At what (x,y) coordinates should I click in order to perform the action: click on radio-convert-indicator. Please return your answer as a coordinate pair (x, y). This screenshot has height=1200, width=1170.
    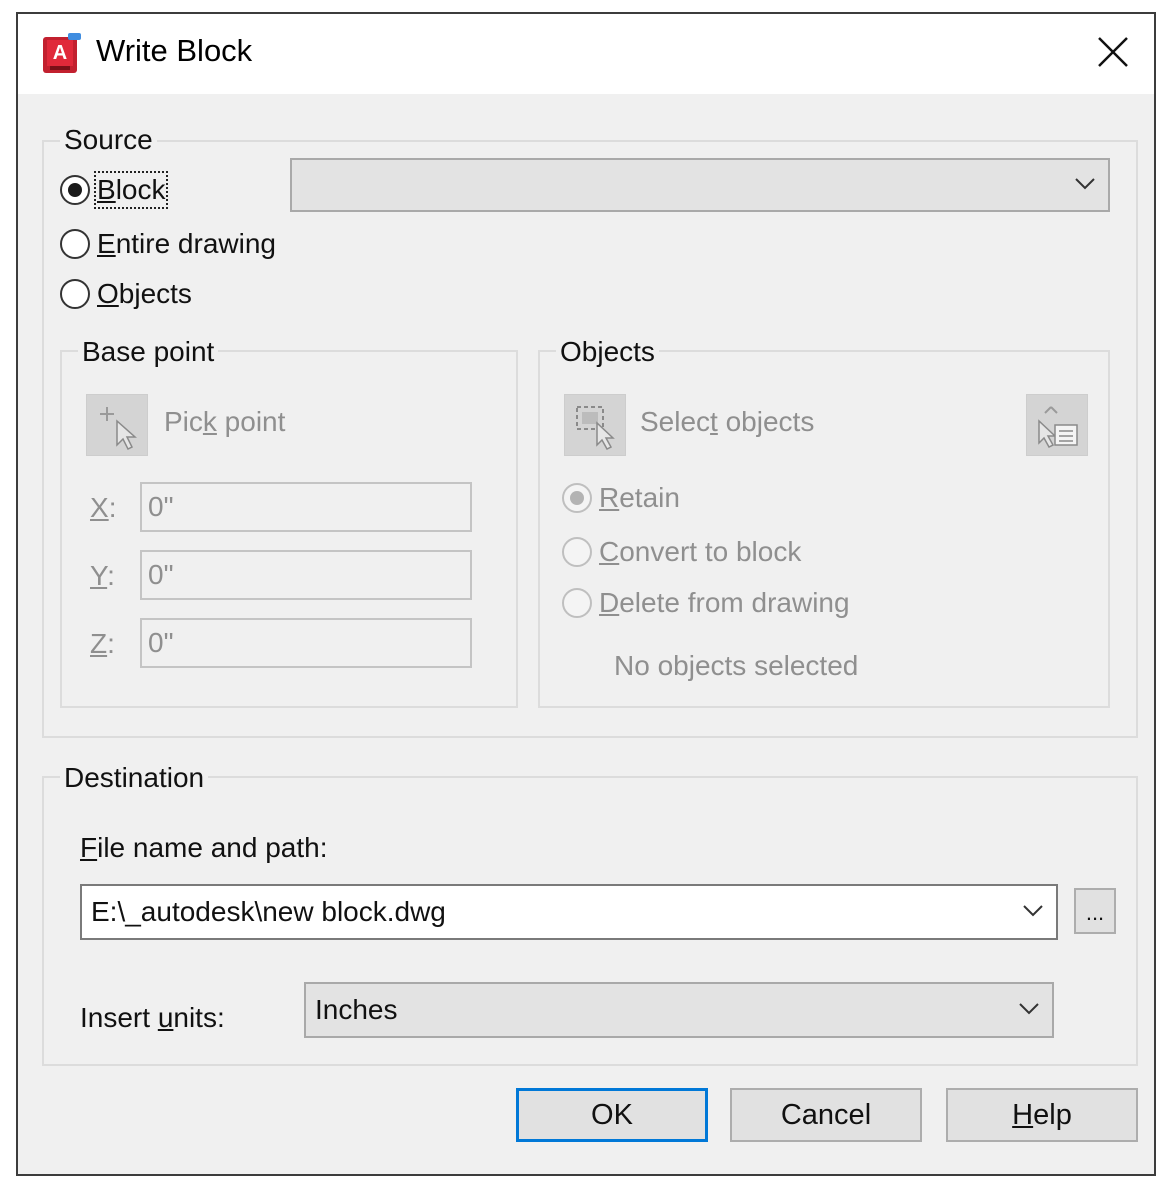
    Looking at the image, I should click on (577, 552).